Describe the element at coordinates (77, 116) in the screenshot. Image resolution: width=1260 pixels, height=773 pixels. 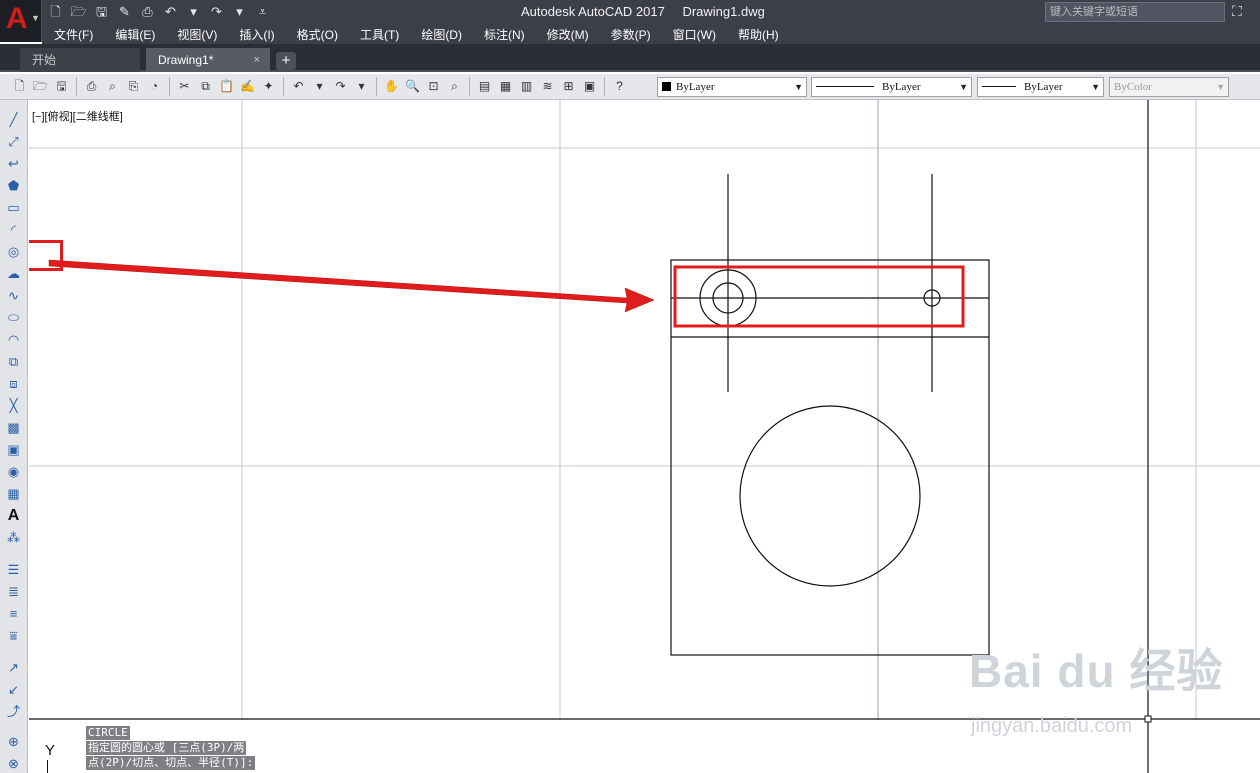
I see `viewport-controls: [−][俯视][二维线框]` at that location.